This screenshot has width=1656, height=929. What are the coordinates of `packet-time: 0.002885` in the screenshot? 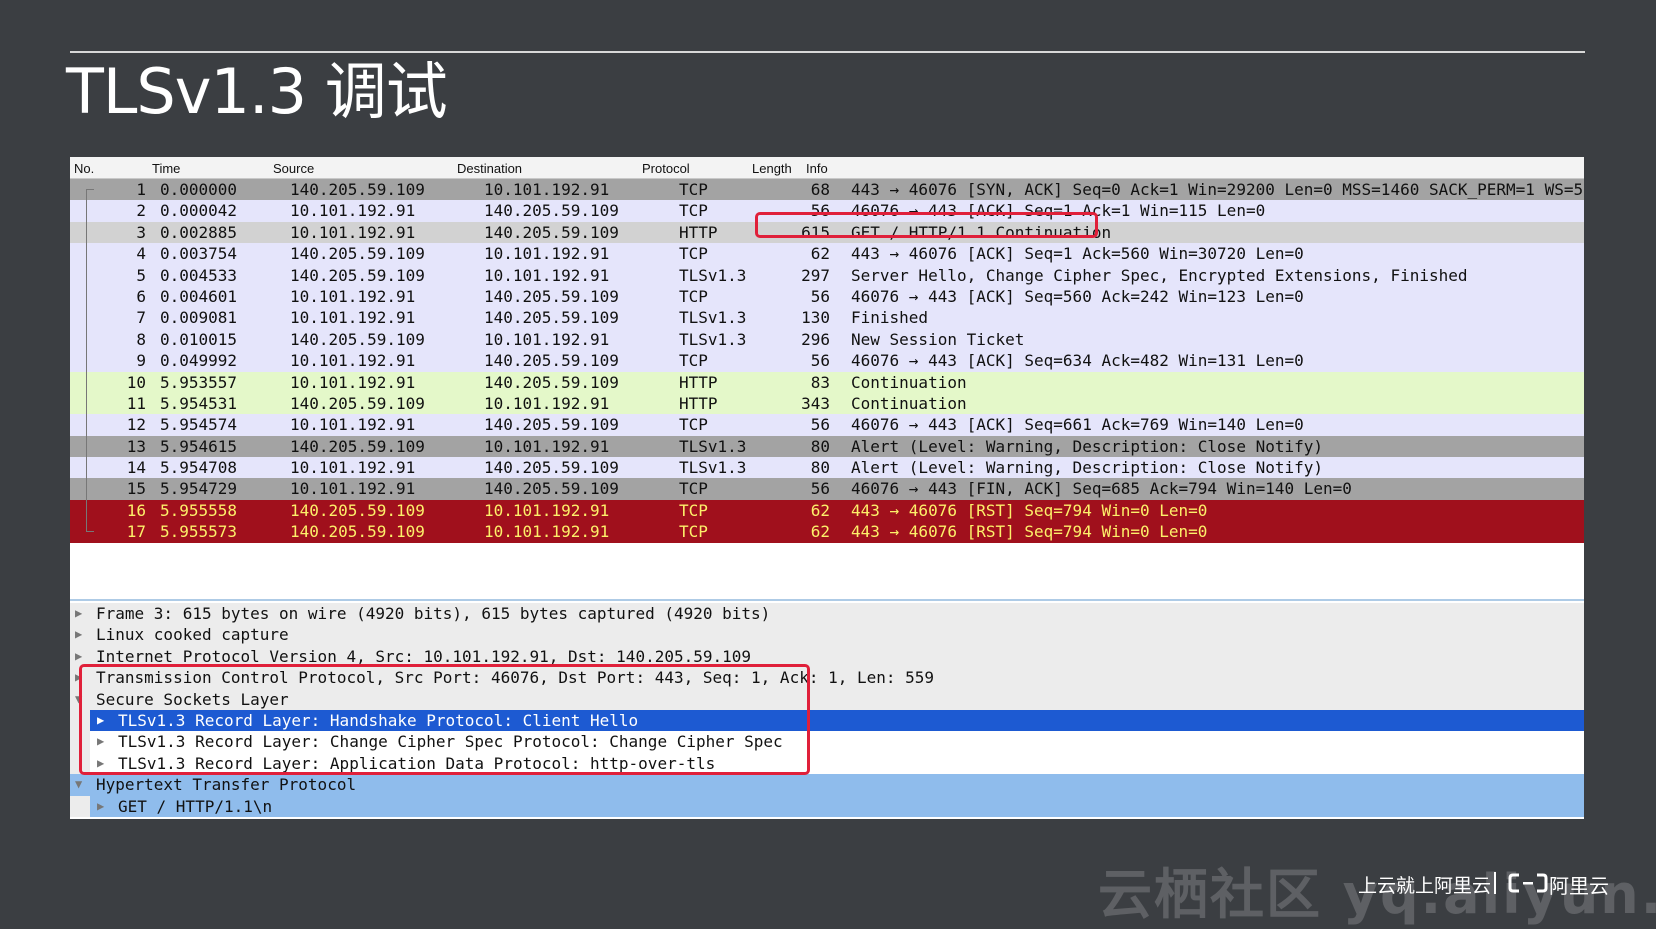 It's located at (199, 232).